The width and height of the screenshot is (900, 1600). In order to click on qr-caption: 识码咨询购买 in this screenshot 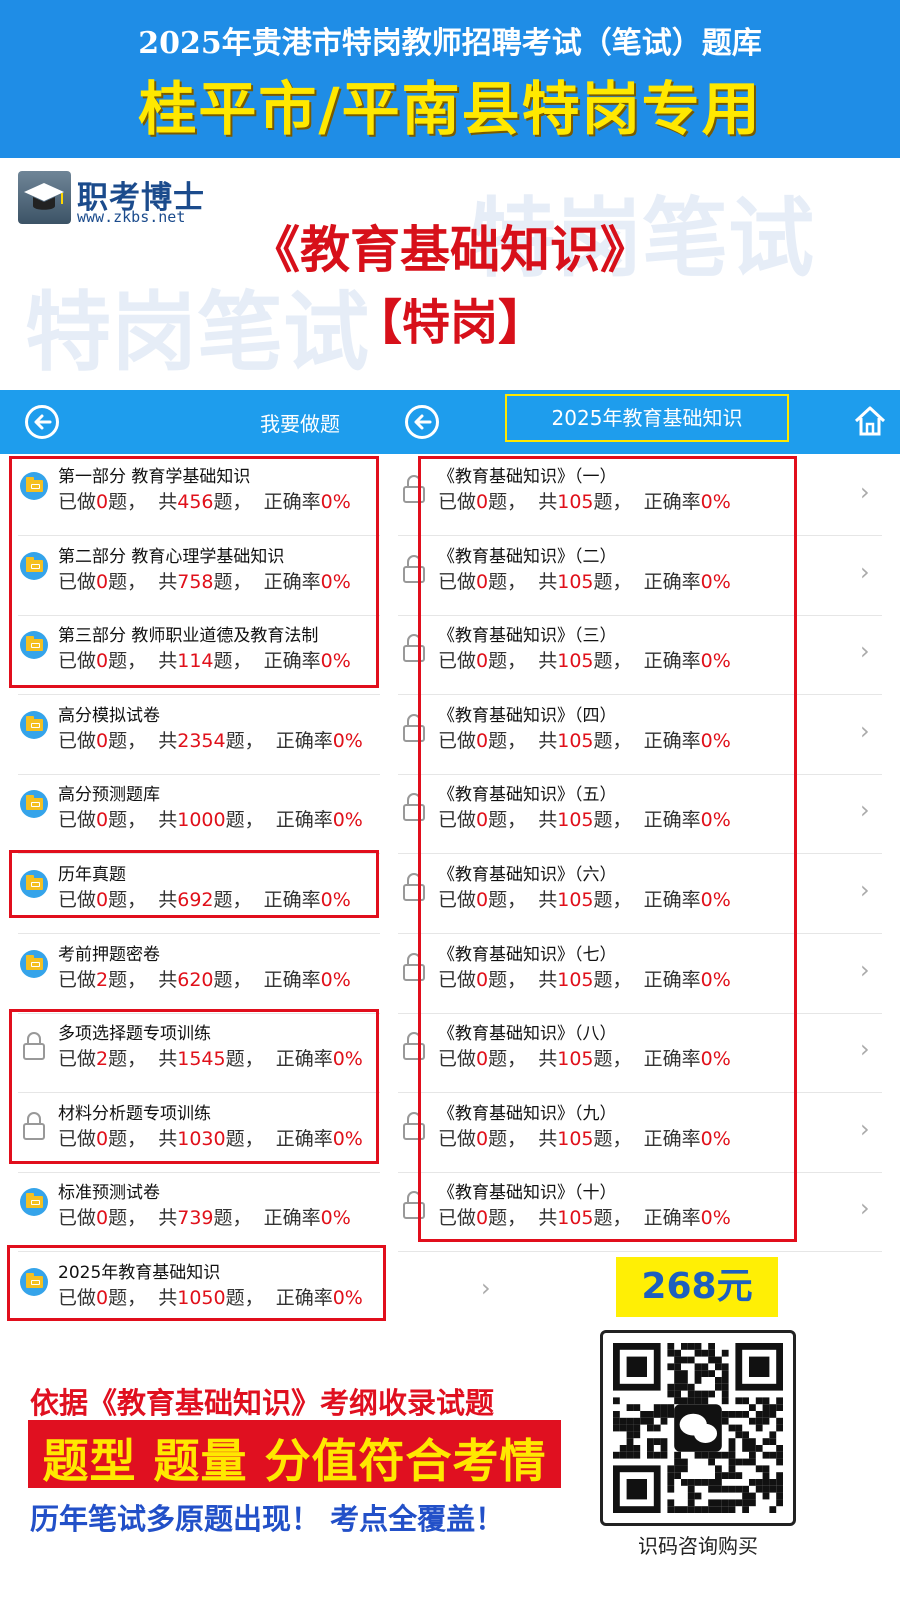, I will do `click(698, 1546)`.